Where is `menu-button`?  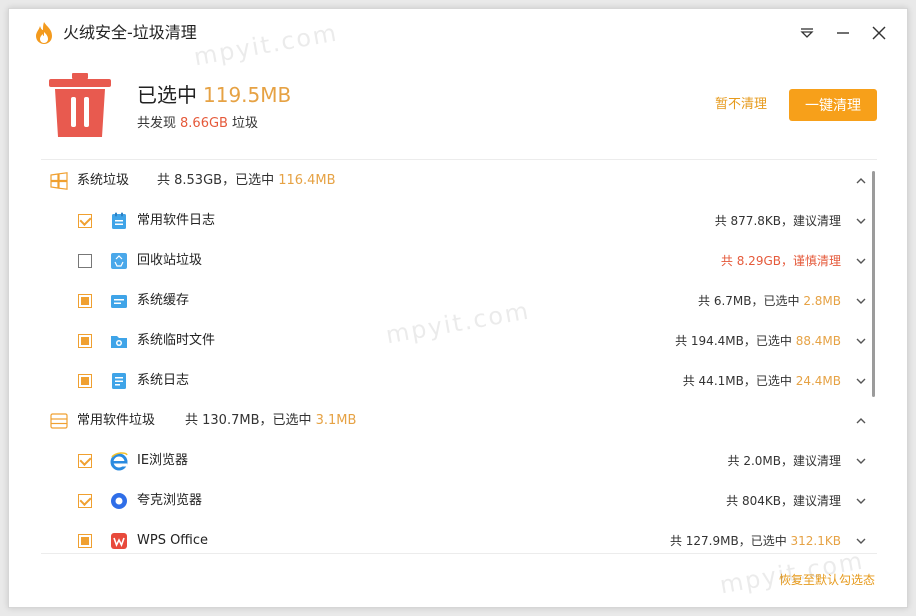 menu-button is located at coordinates (807, 33).